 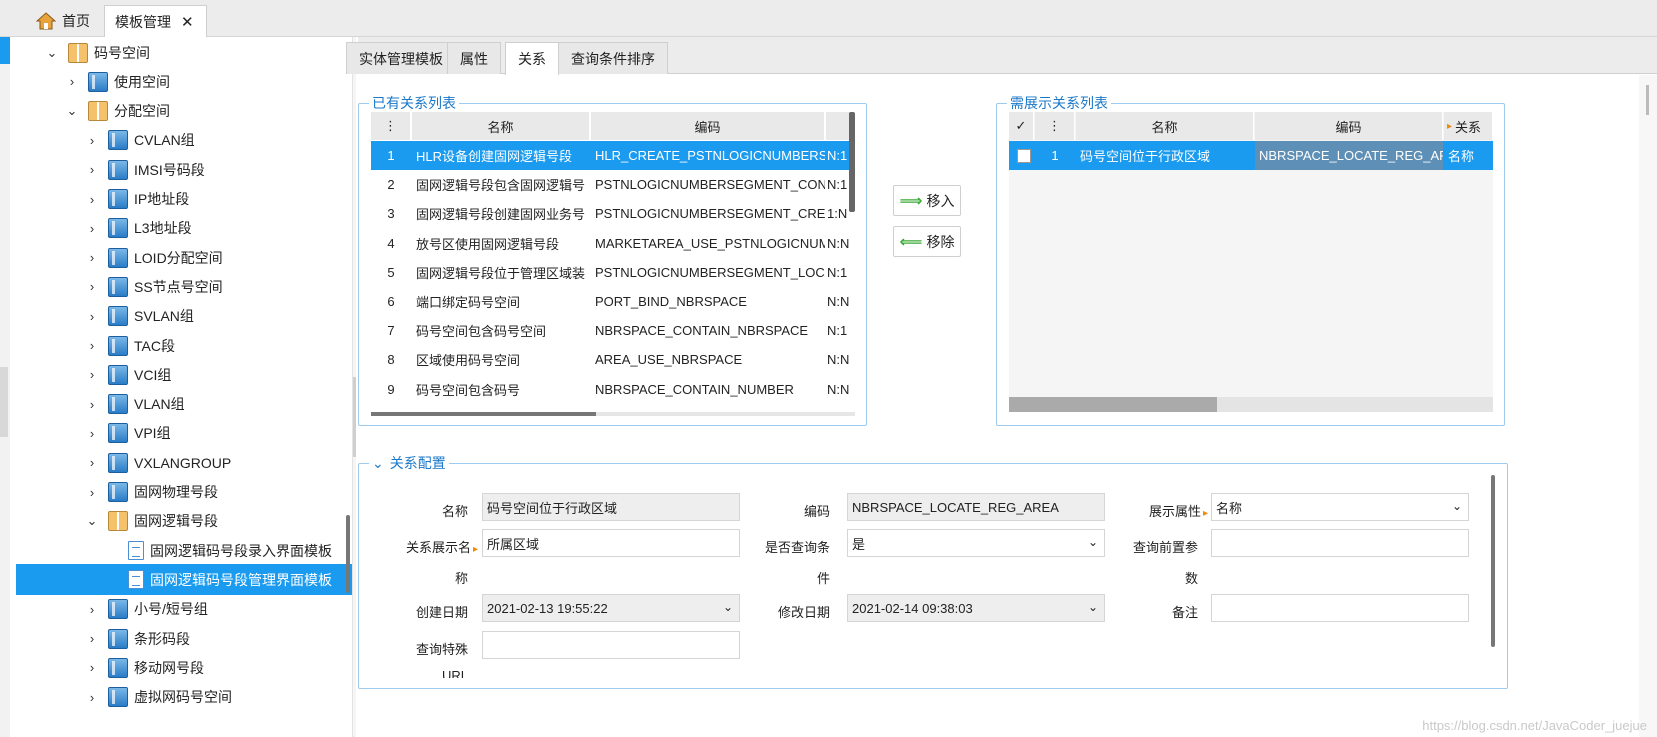 What do you see at coordinates (611, 608) in the screenshot?
I see `created-date-field: 2021-02-13 19:55:22 ⌄` at bounding box center [611, 608].